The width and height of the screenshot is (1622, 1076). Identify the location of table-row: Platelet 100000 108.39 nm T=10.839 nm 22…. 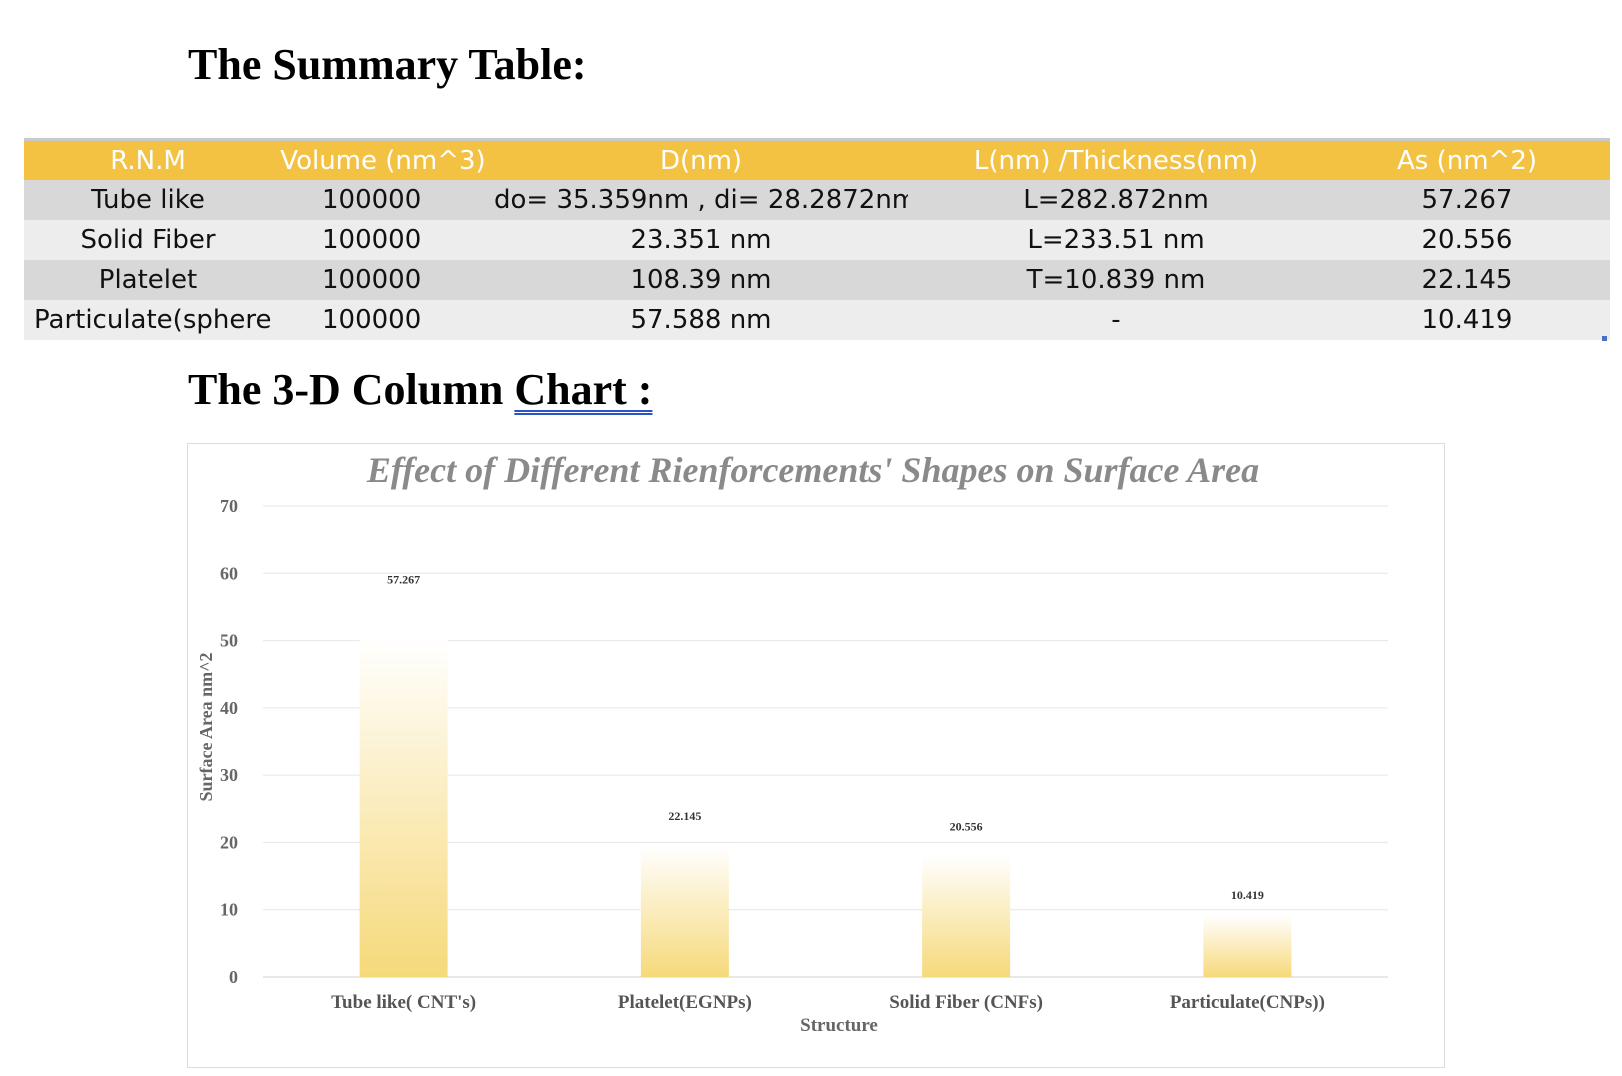
(817, 280).